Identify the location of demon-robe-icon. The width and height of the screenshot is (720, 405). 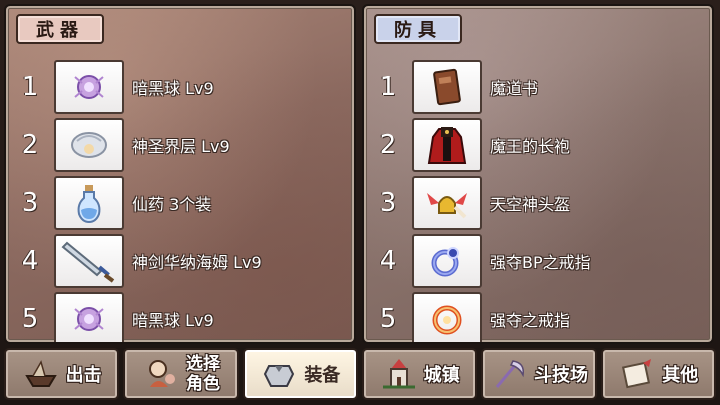
(447, 145).